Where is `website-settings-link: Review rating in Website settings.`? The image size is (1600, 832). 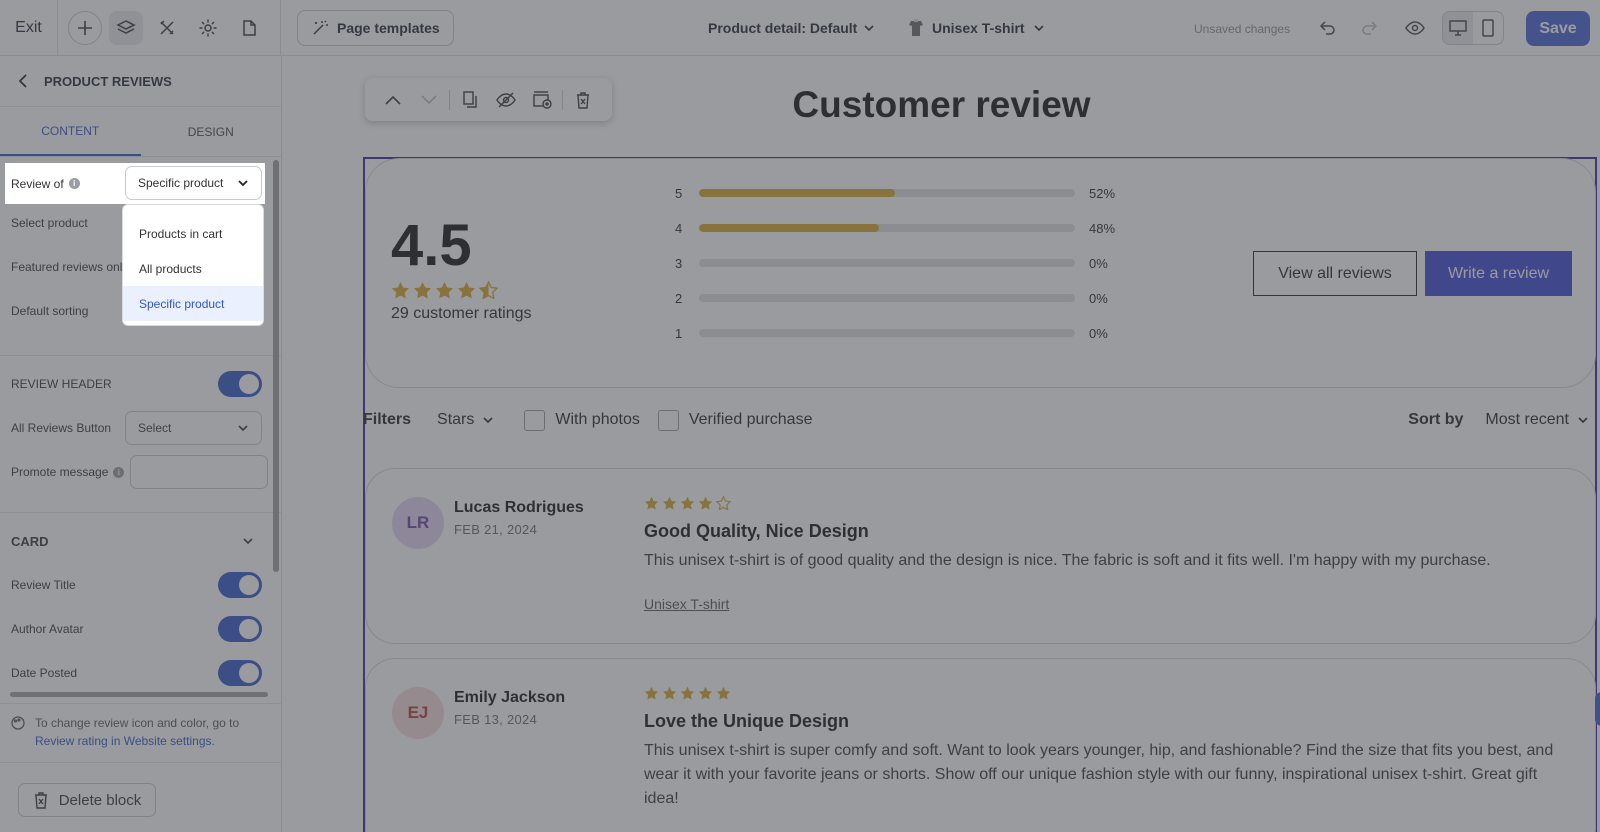 website-settings-link: Review rating in Website settings. is located at coordinates (125, 741).